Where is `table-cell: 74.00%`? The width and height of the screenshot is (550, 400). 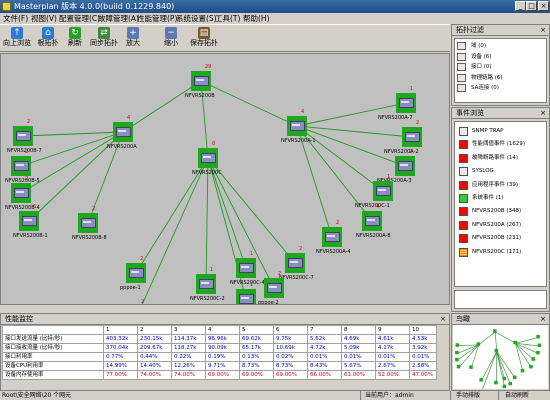 table-cell: 74.00% is located at coordinates (188, 375).